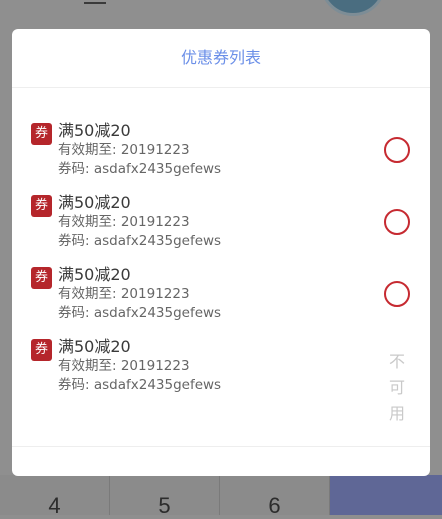  I want to click on key-5: 5, so click(165, 496).